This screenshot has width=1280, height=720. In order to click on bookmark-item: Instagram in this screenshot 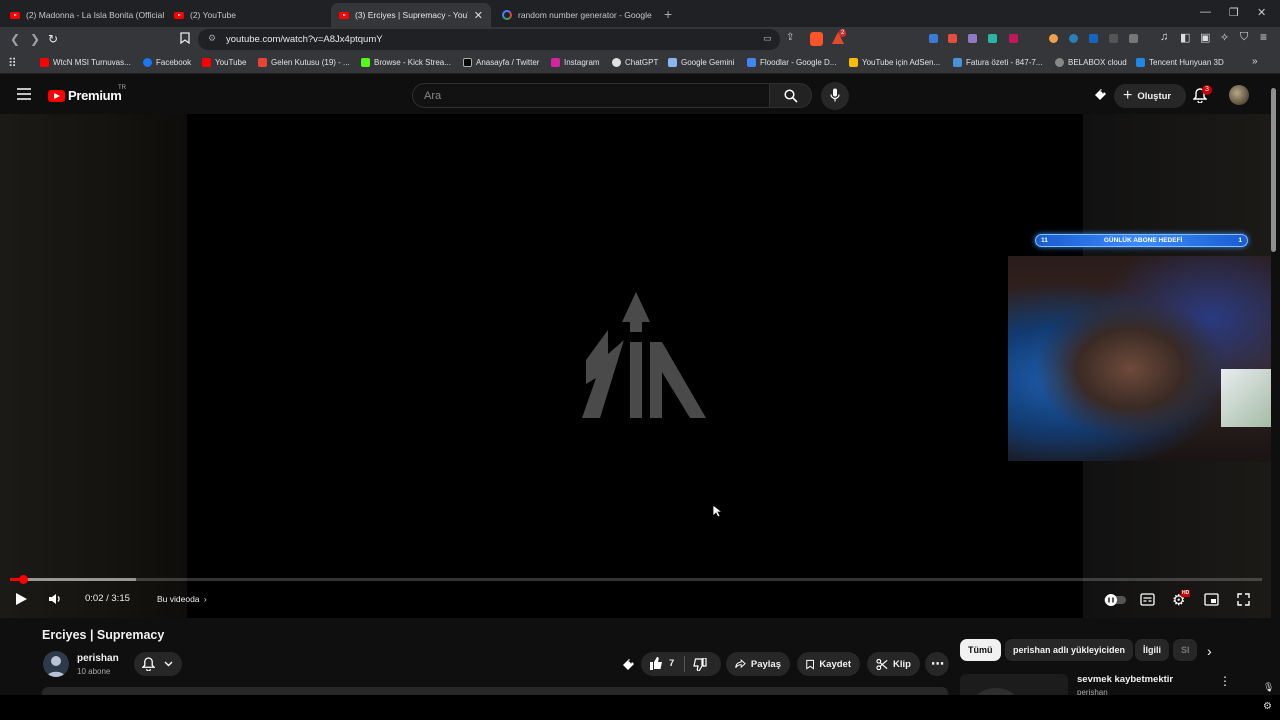, I will do `click(575, 62)`.